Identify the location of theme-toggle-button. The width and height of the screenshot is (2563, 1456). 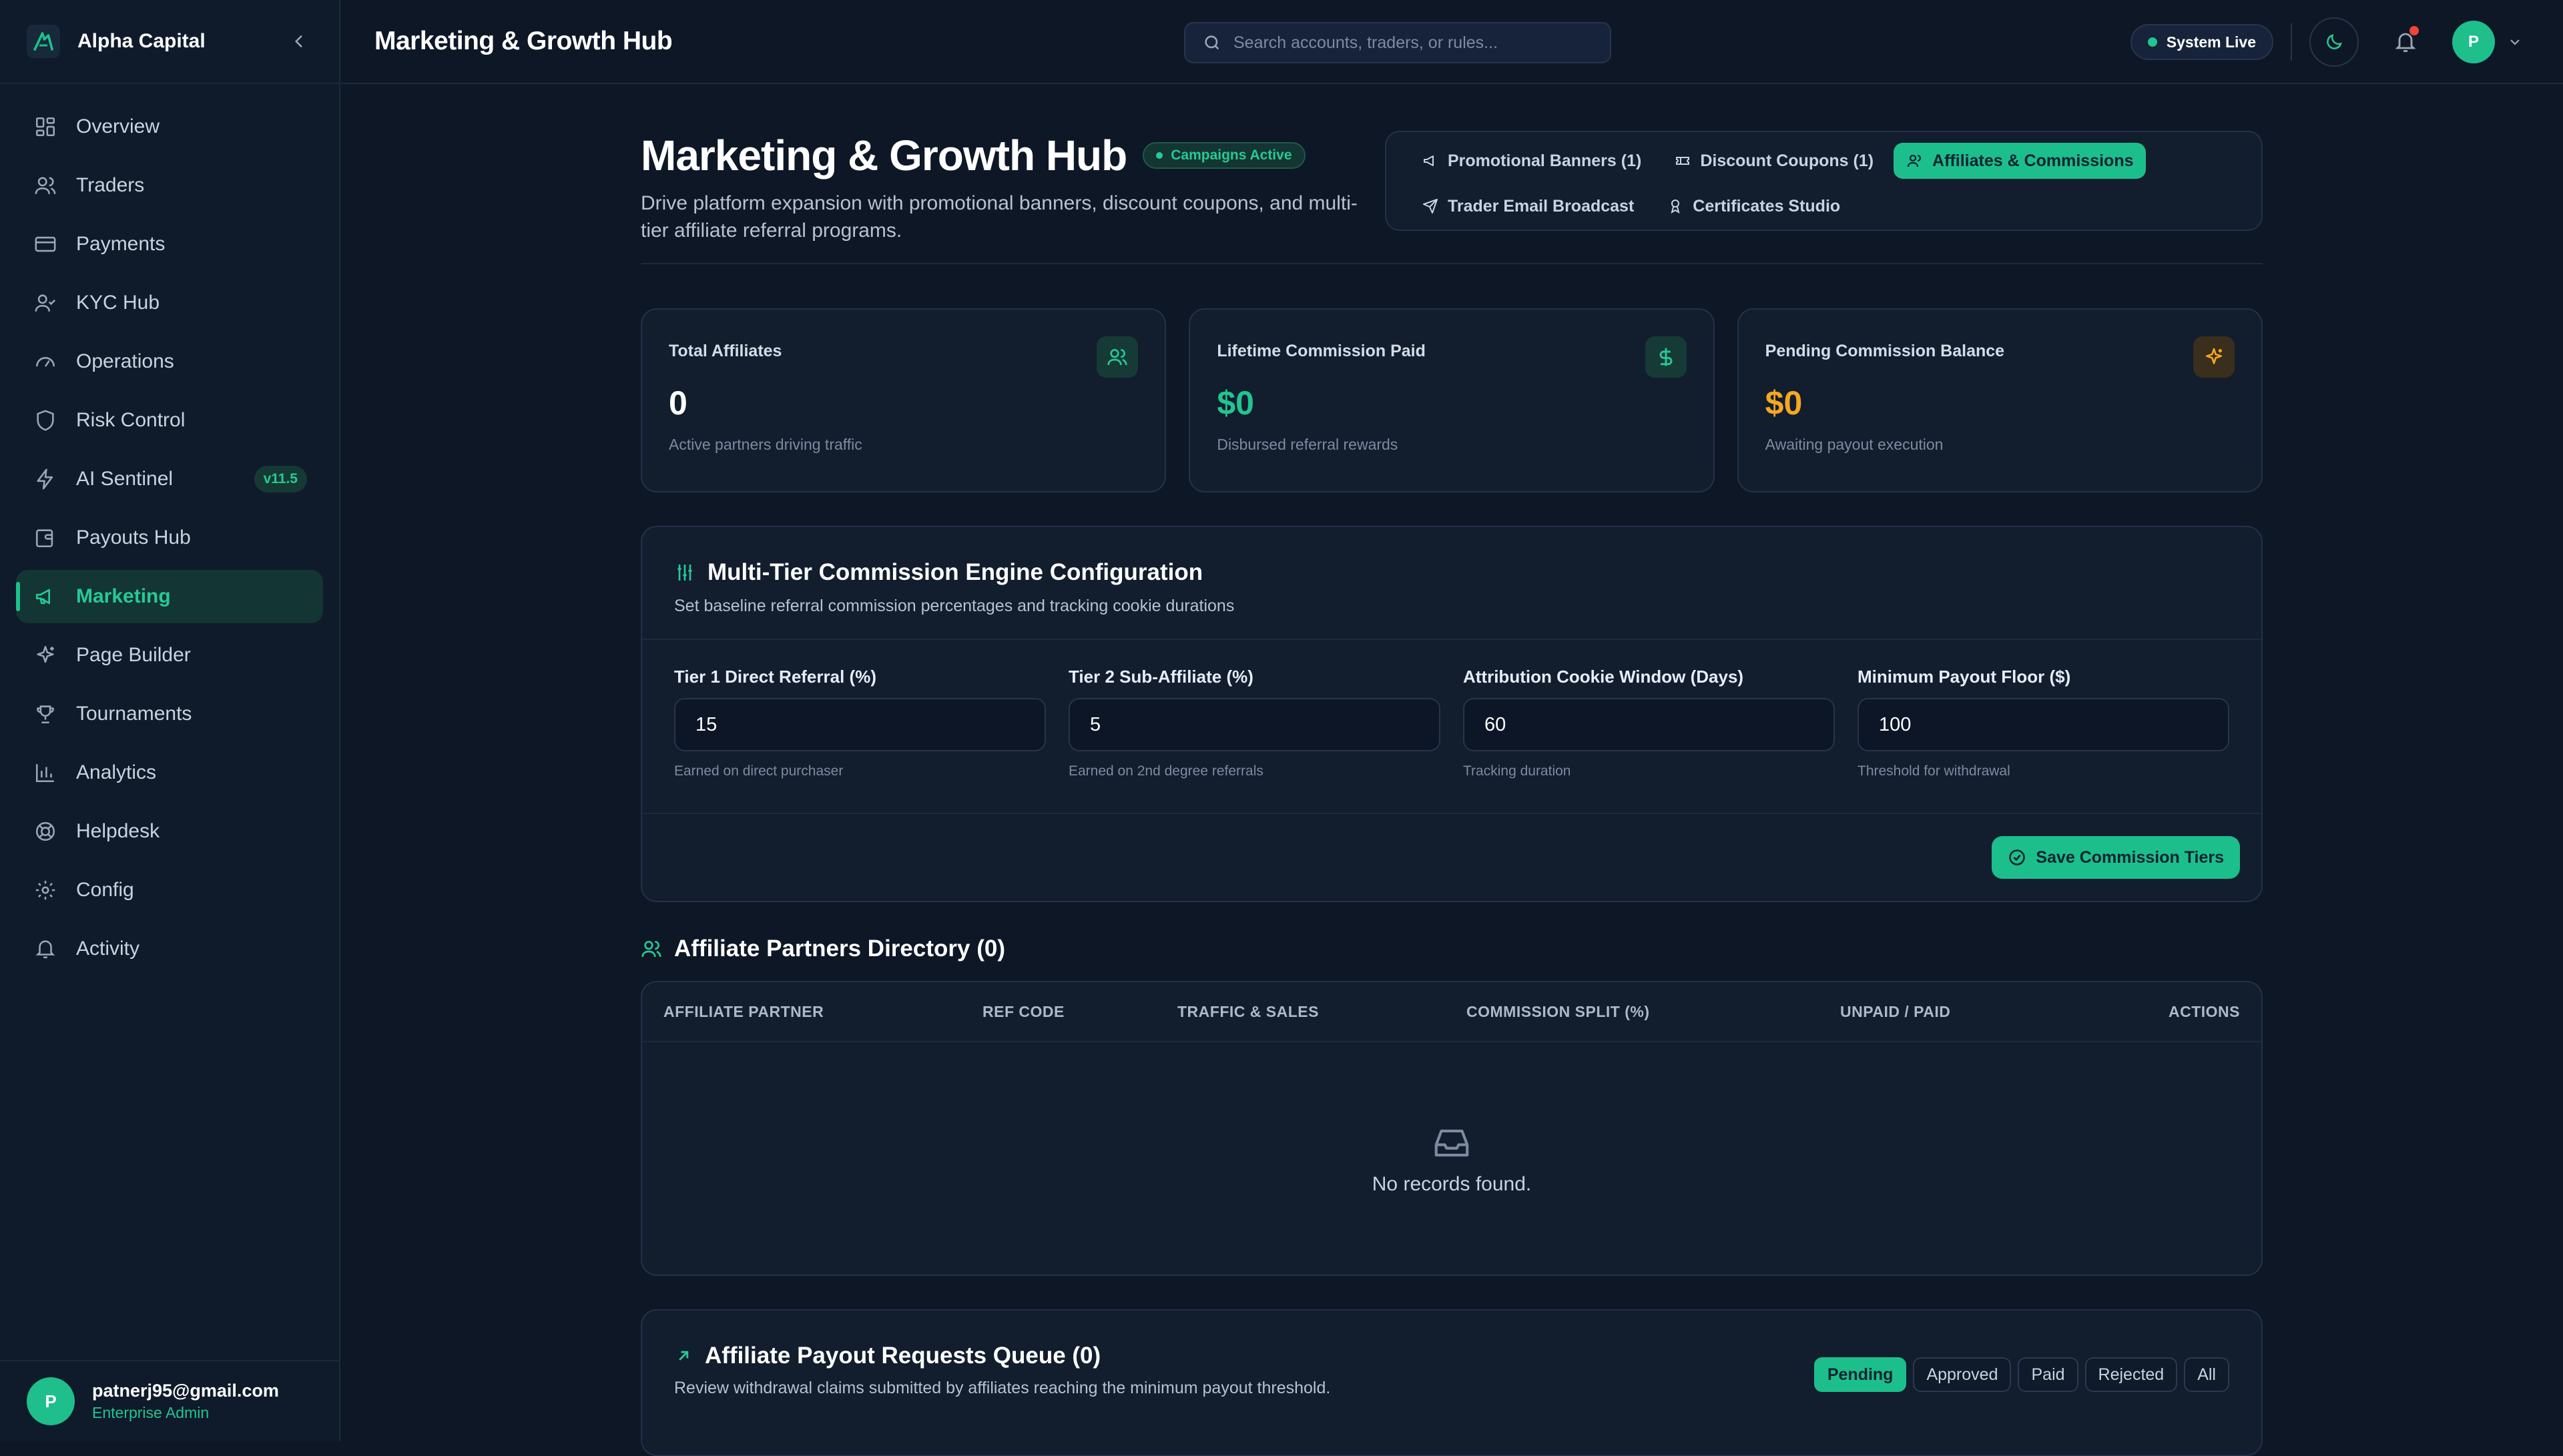
(2334, 42).